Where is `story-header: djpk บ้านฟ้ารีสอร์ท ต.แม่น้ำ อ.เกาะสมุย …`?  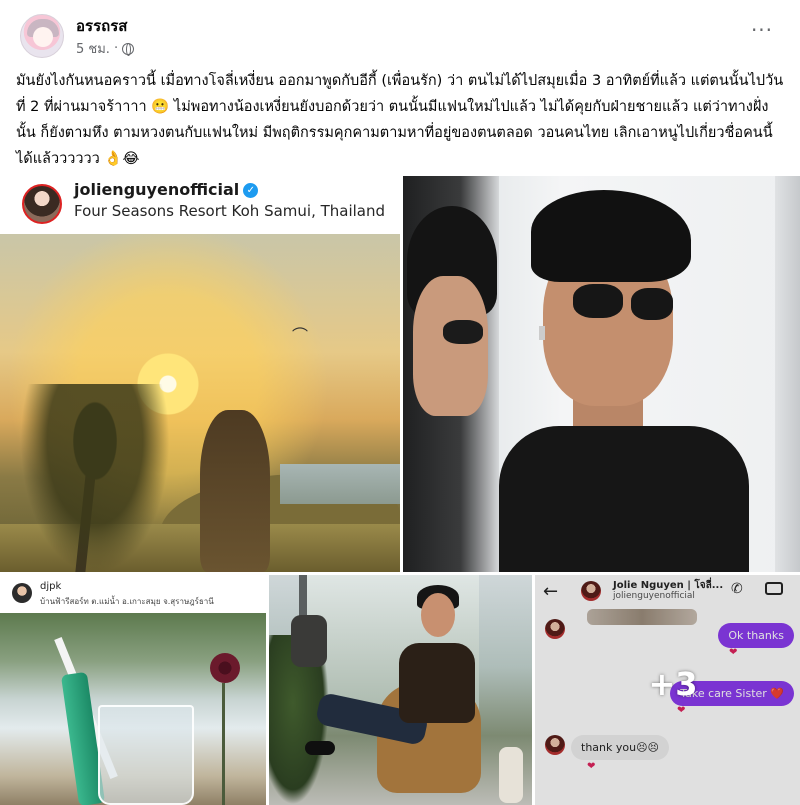
story-header: djpk บ้านฟ้ารีสอร์ท ต.แม่น้ำ อ.เกาะสมุย … is located at coordinates (133, 594).